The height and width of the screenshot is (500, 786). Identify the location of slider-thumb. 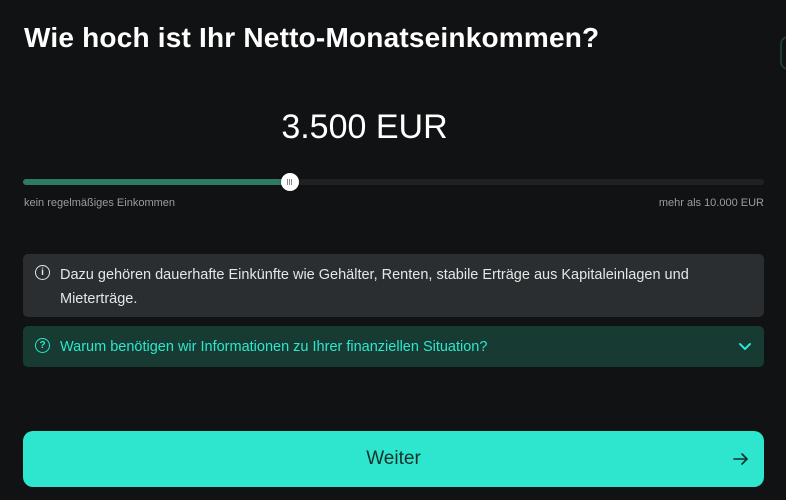
(289, 182).